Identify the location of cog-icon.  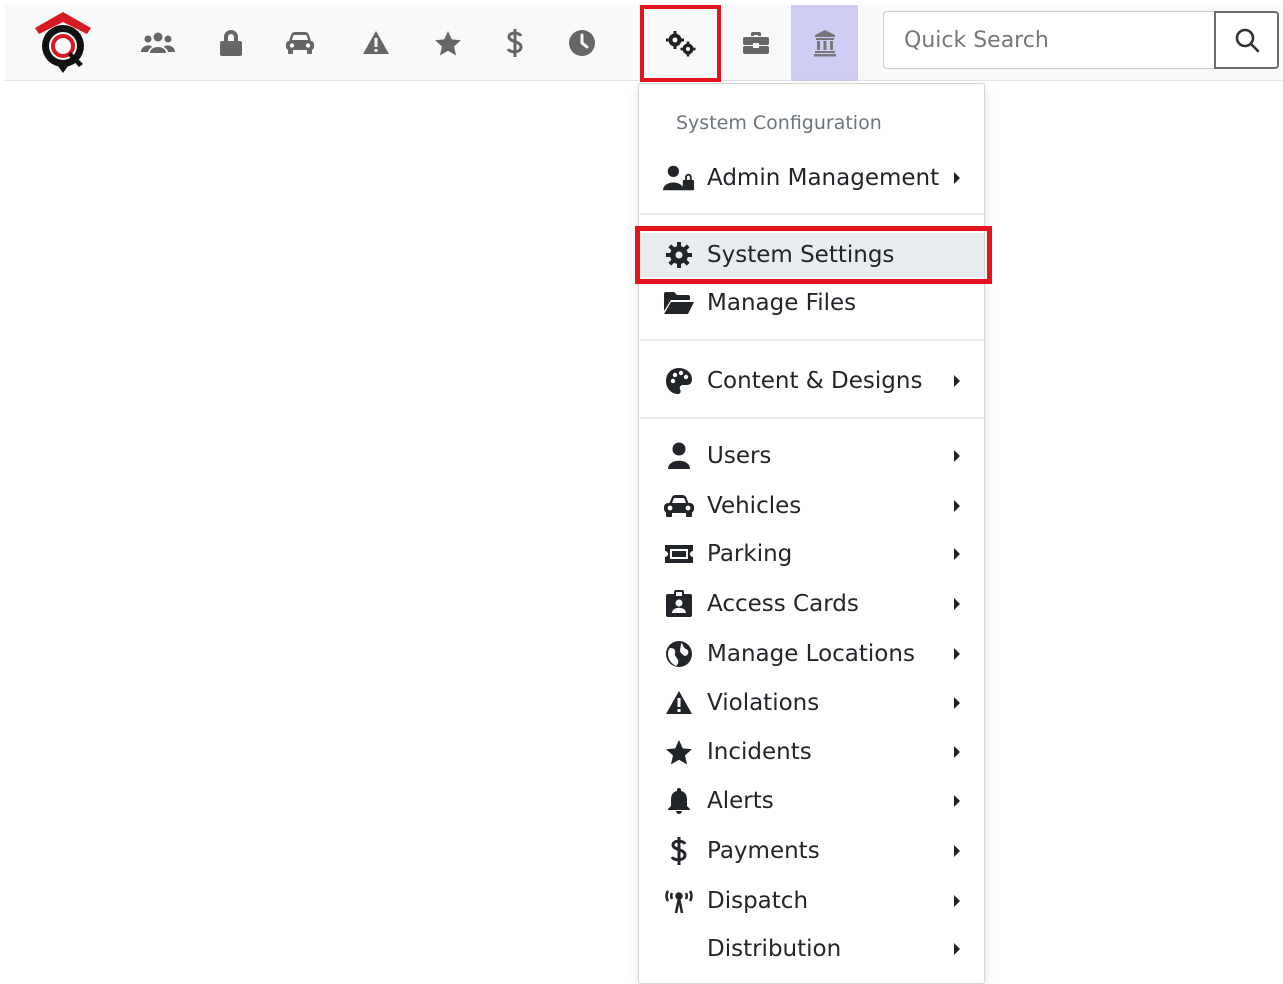
(679, 255).